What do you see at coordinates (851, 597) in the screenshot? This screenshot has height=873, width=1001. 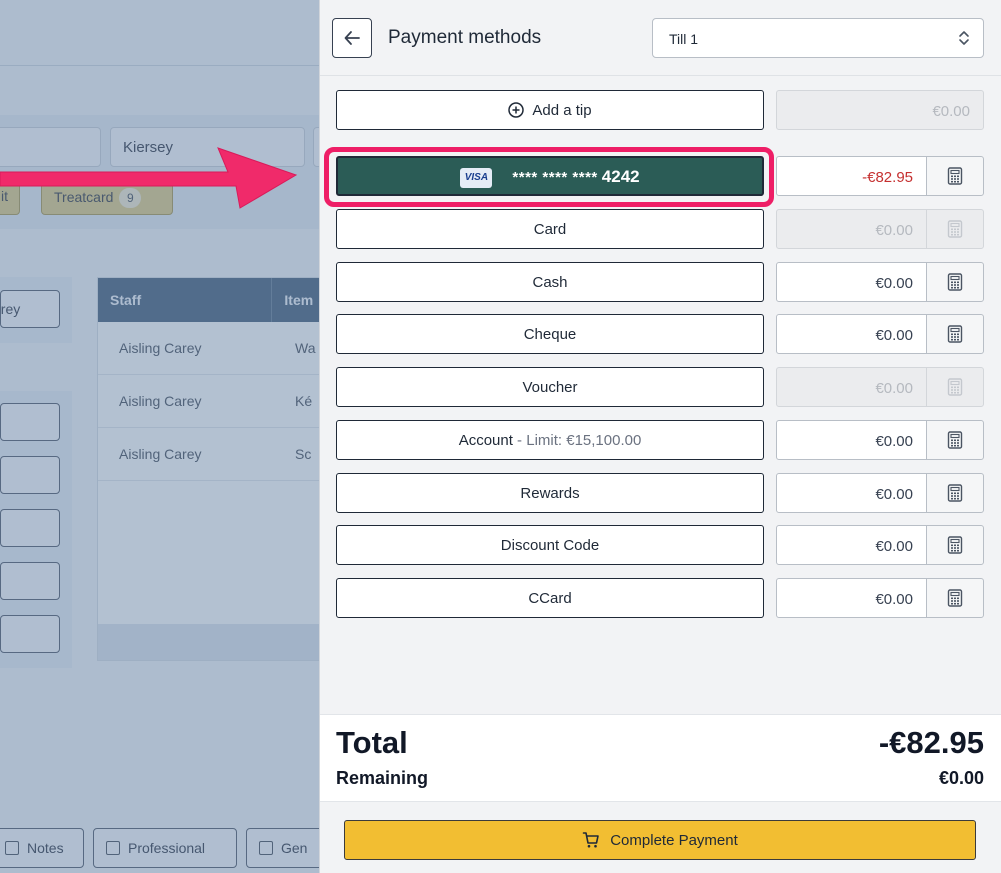 I see `ccard-amount-input: €0.00` at bounding box center [851, 597].